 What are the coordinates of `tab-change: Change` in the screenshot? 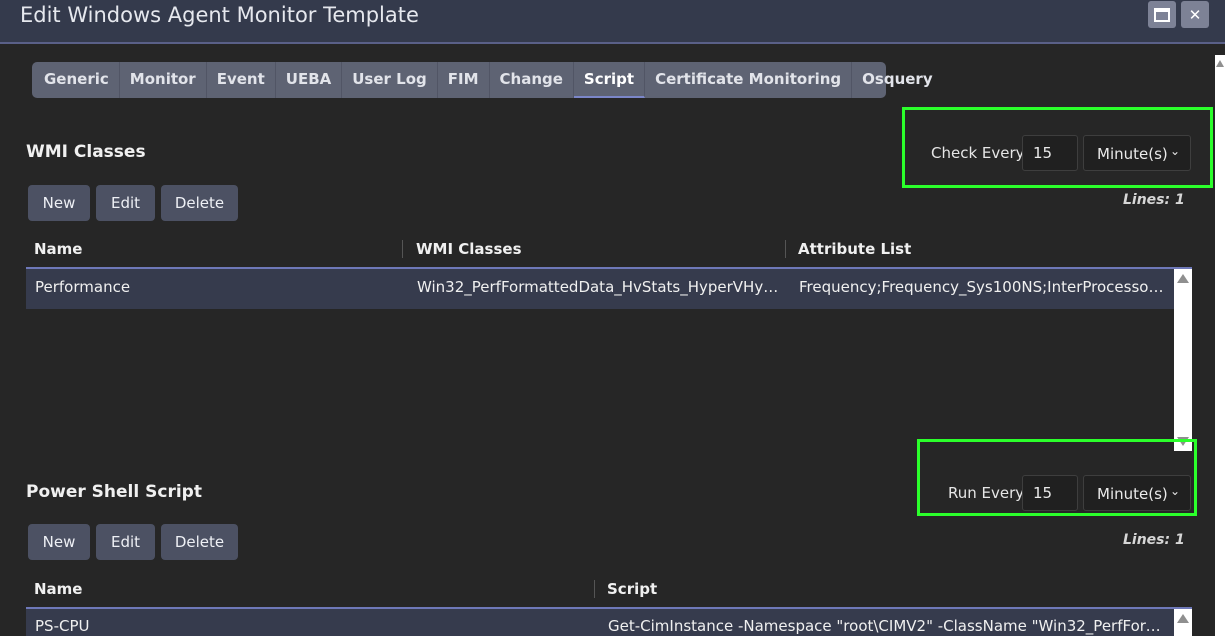 It's located at (532, 80).